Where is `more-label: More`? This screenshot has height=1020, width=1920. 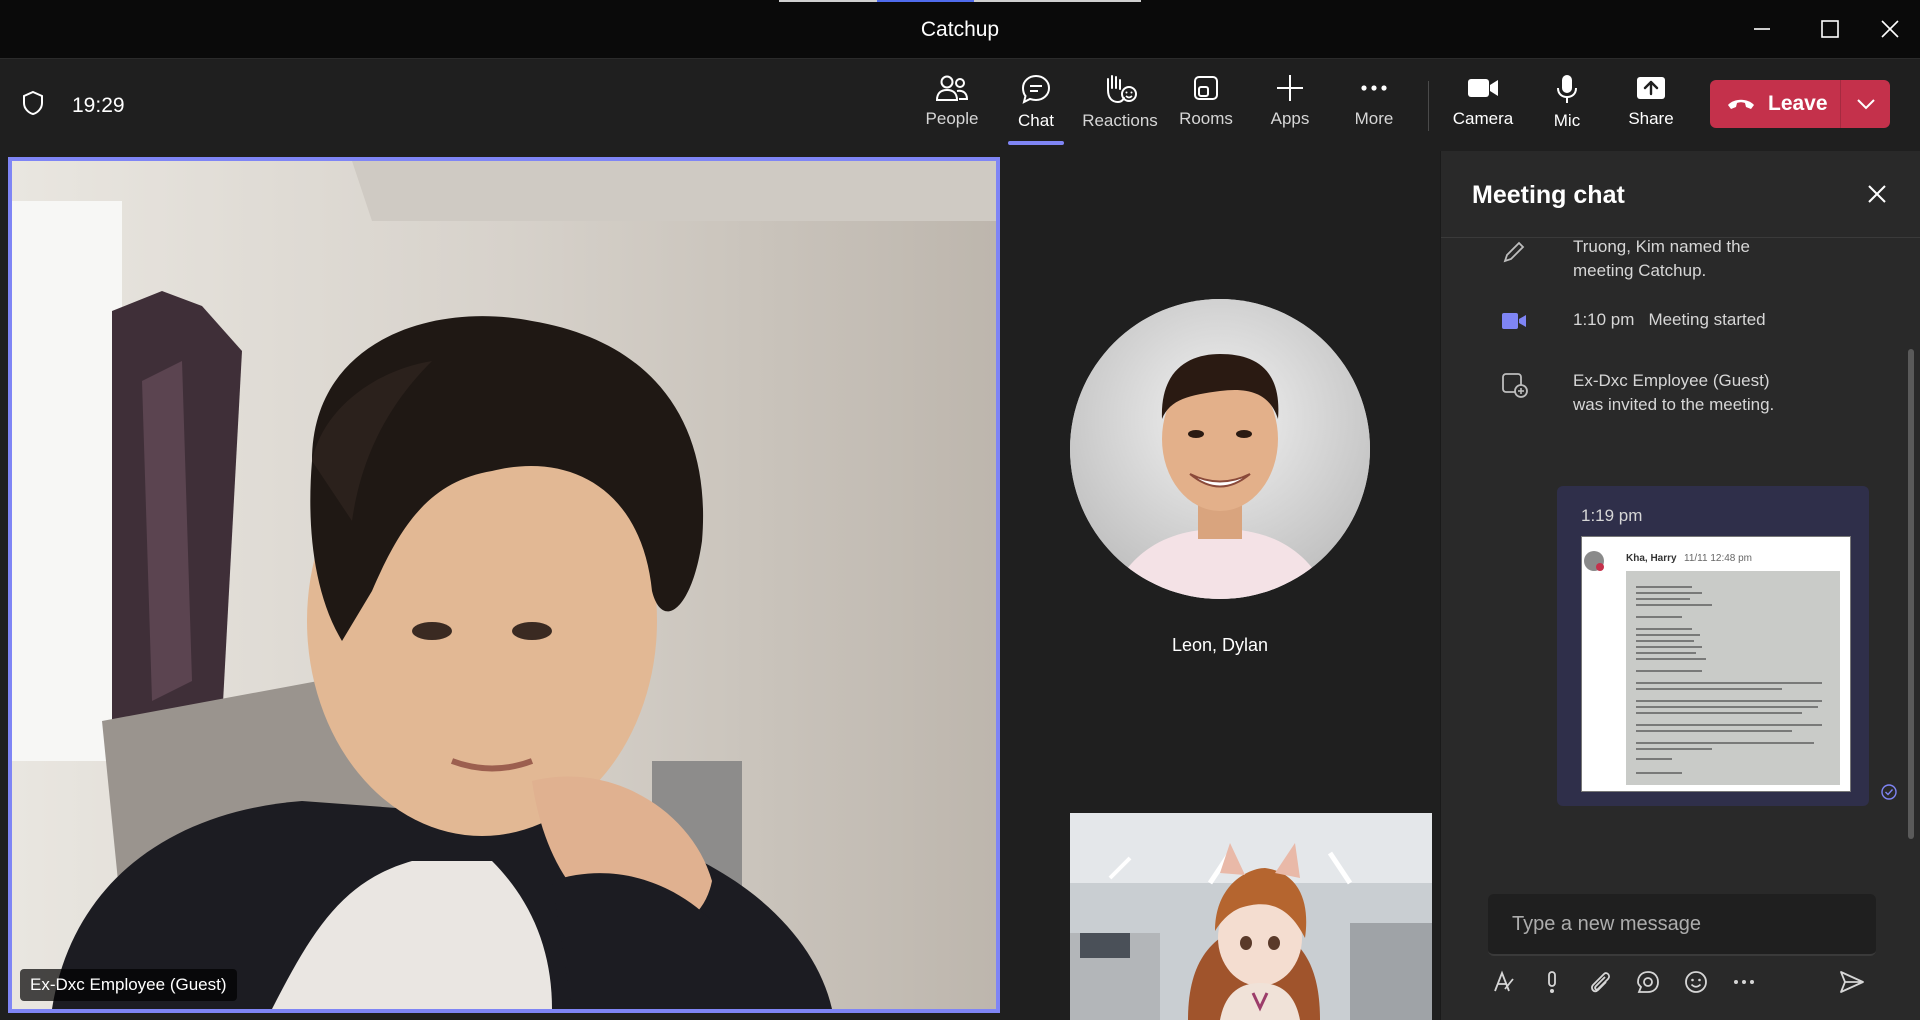
more-label: More is located at coordinates (1374, 118).